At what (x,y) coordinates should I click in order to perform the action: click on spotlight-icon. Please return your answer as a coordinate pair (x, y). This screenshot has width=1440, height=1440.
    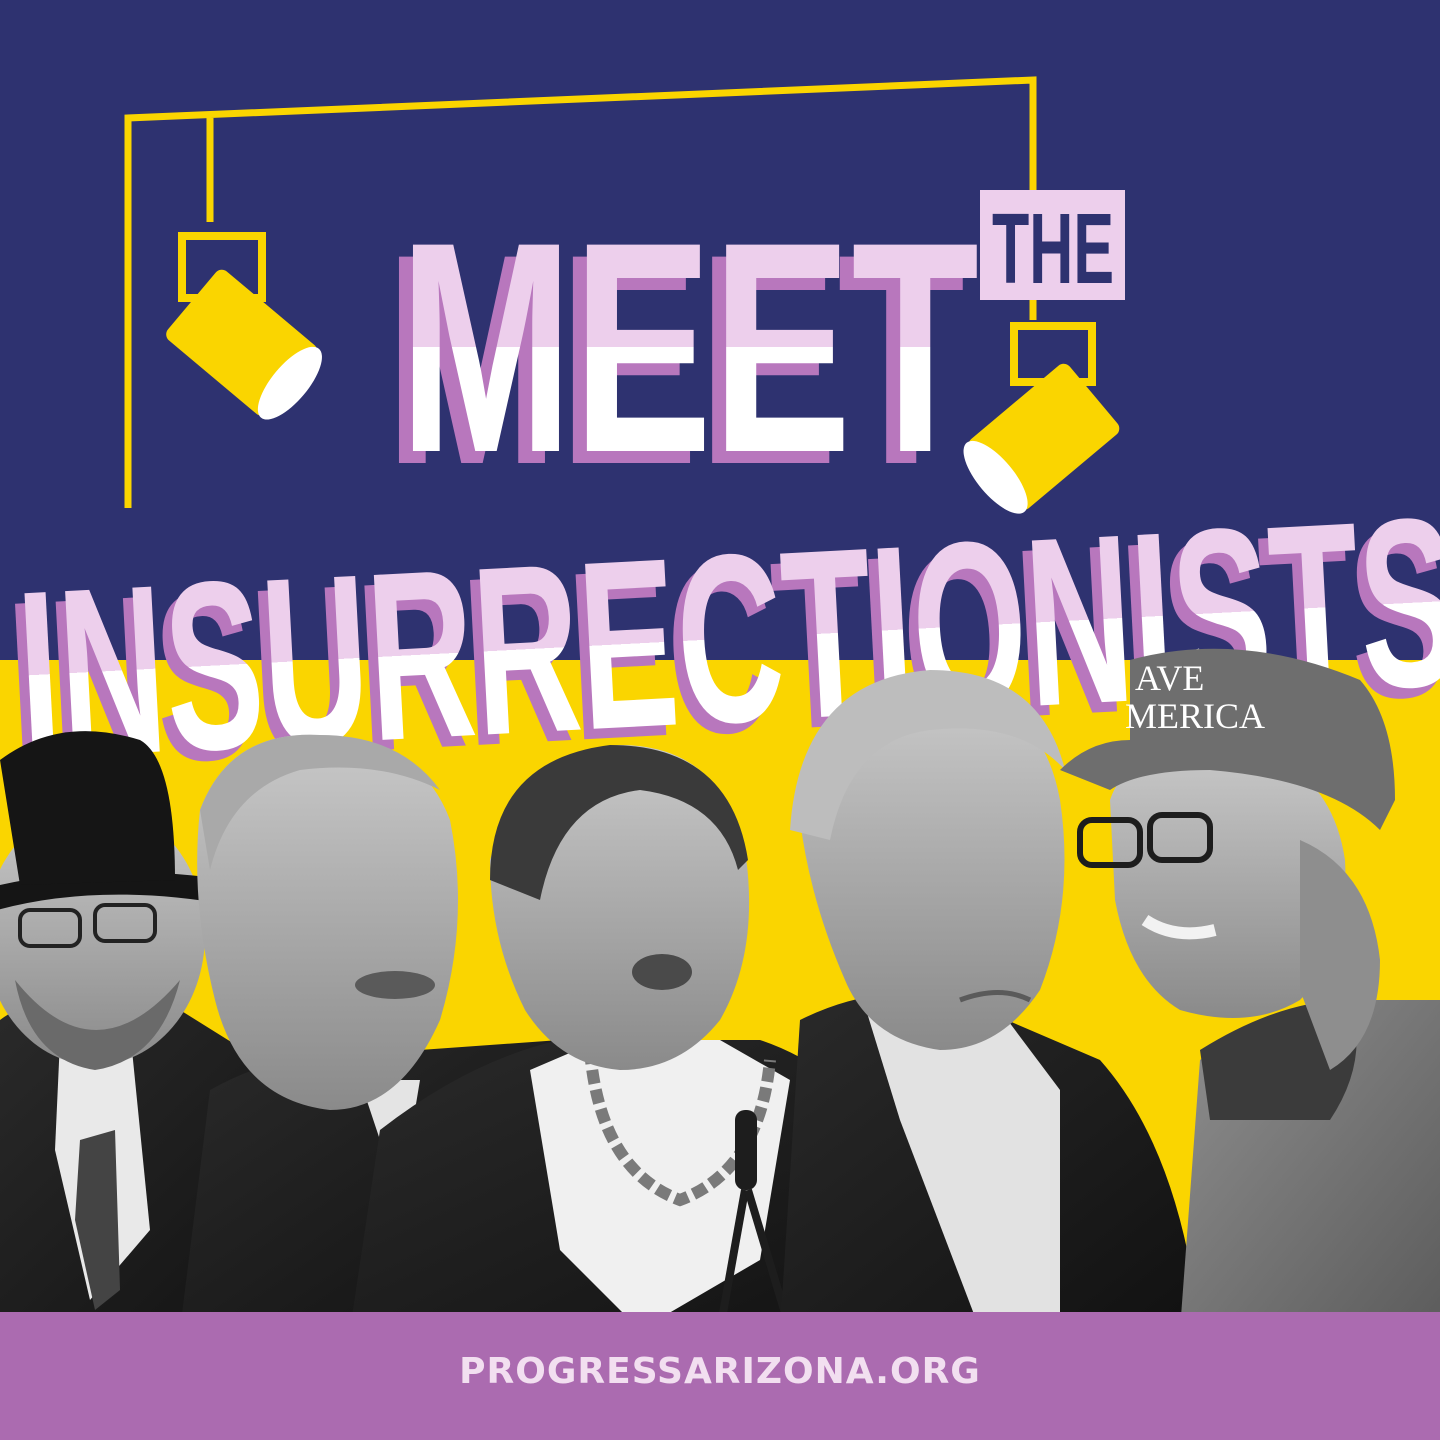
    Looking at the image, I should click on (244, 326).